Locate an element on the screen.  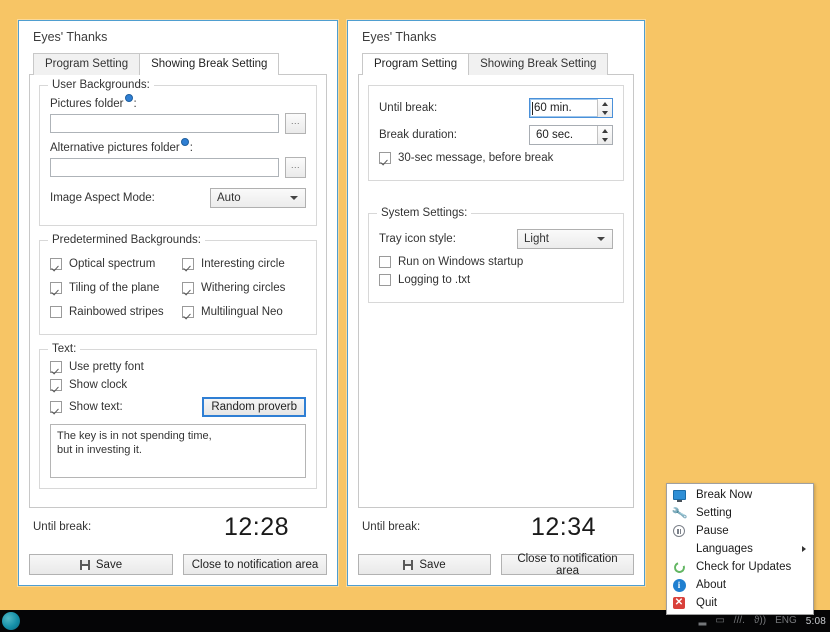
until-break-row: Until break: 12:34 is located at coordinates (496, 527).